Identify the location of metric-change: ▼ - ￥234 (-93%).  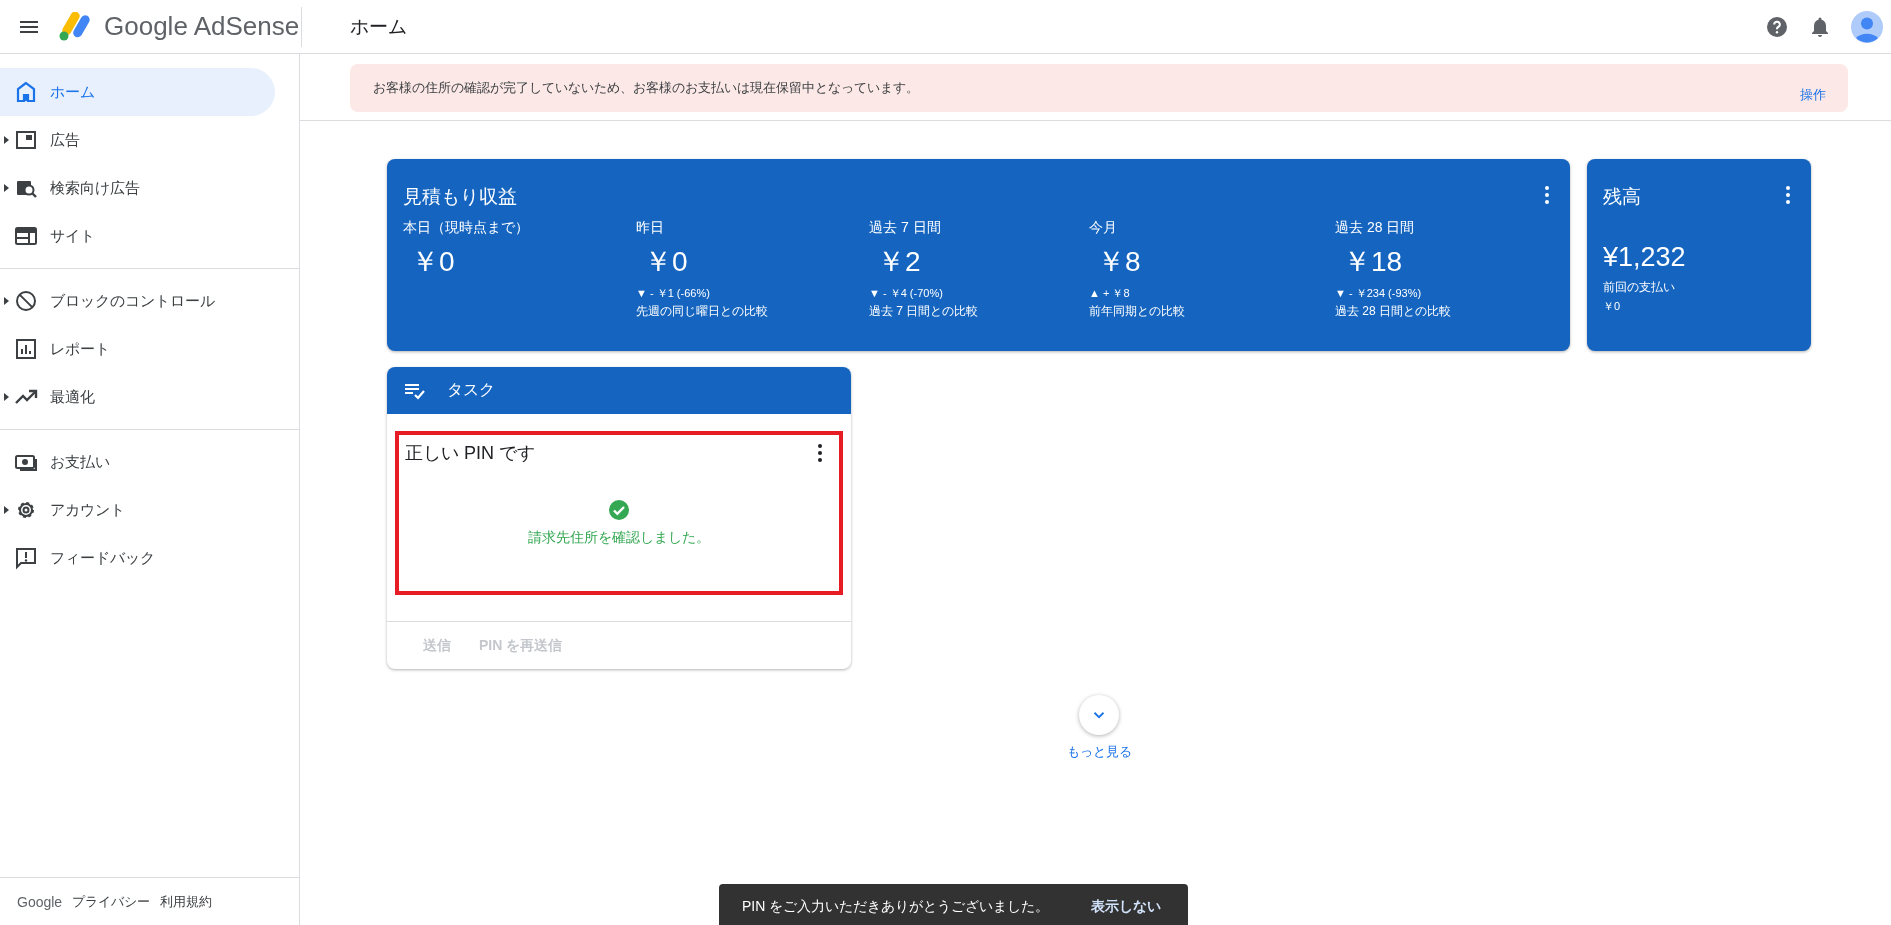
(1379, 293).